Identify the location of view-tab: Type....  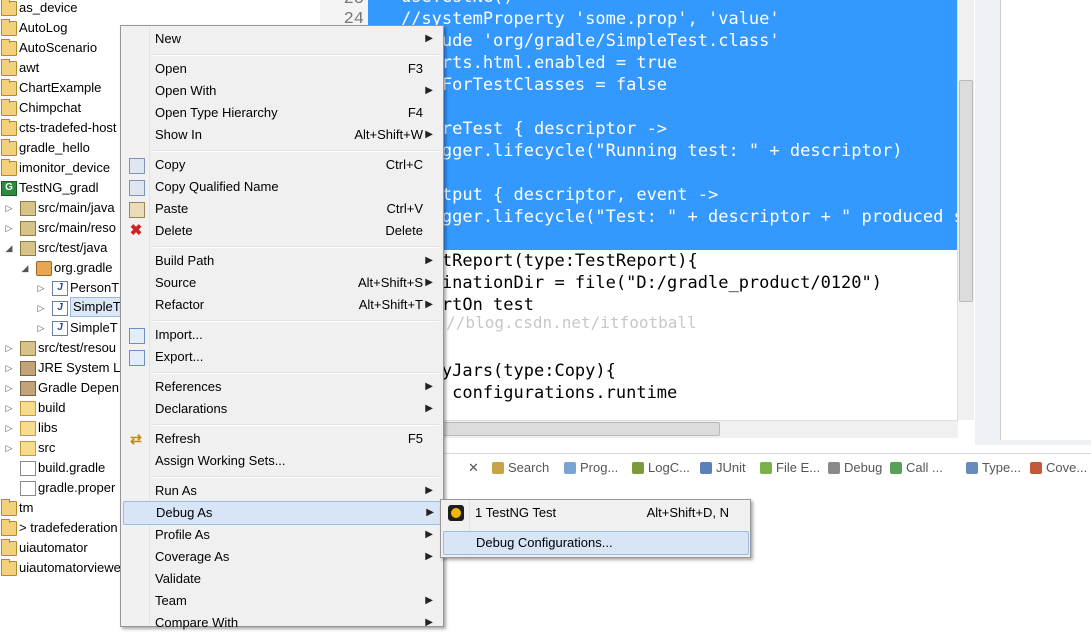
(993, 468).